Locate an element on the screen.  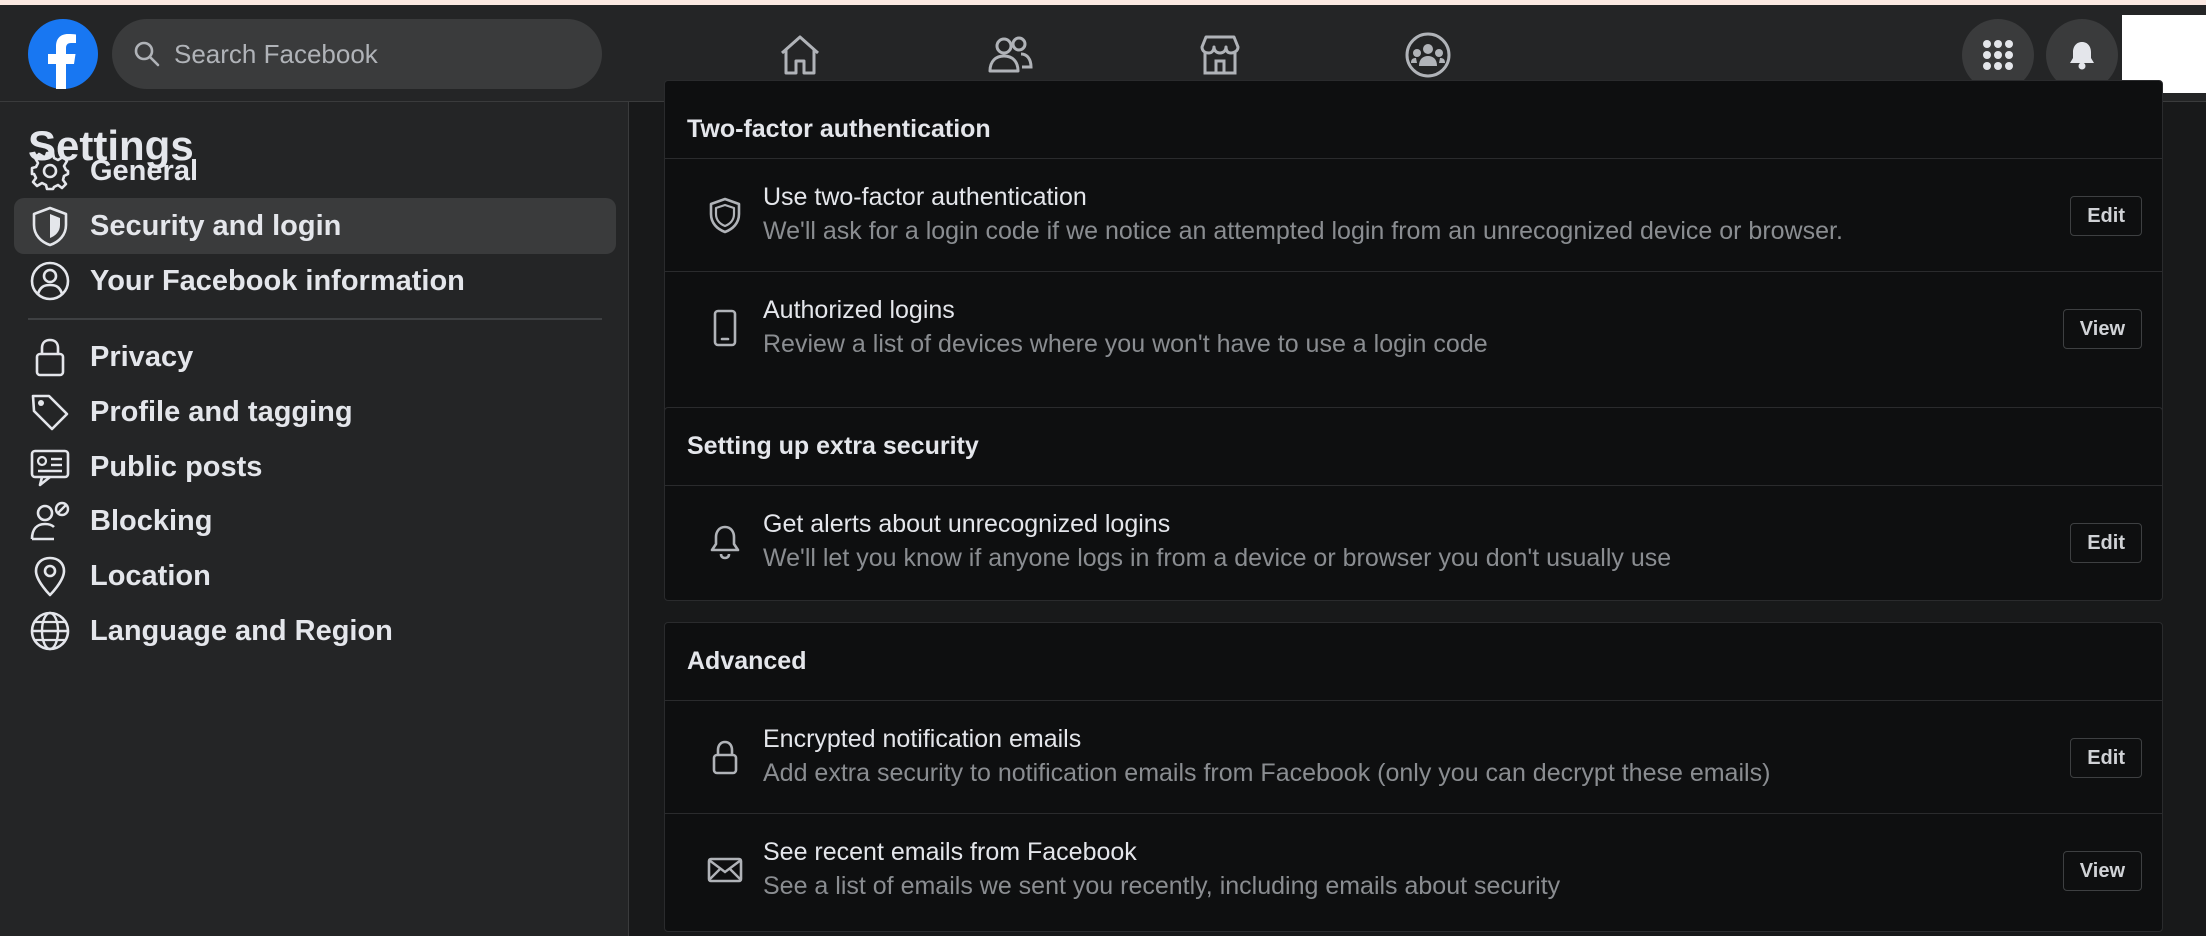
sidebar-item-security-and-login: Security and login is located at coordinates (315, 226).